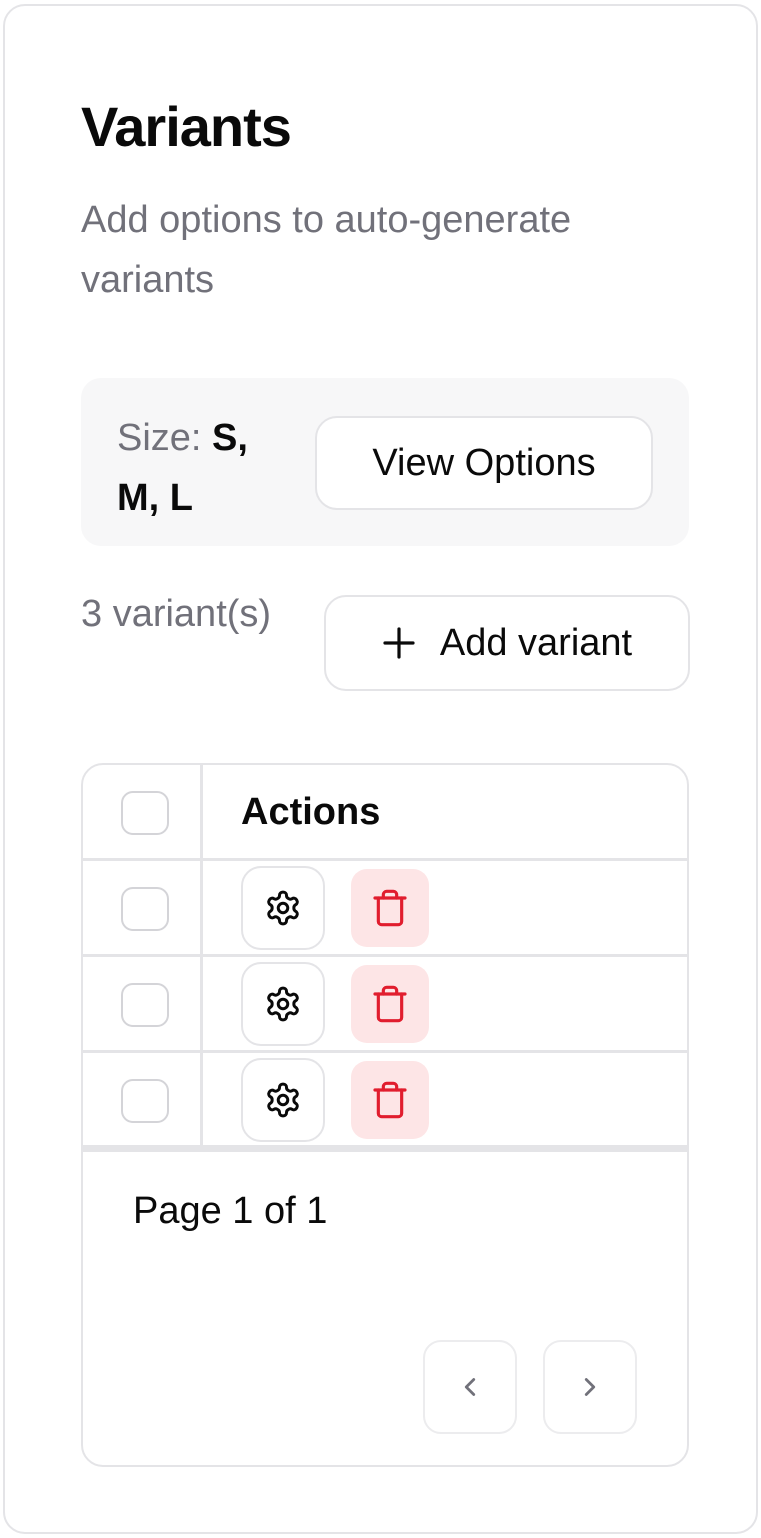 The height and width of the screenshot is (1538, 761). What do you see at coordinates (159, 438) in the screenshot?
I see `option-label: Size:` at bounding box center [159, 438].